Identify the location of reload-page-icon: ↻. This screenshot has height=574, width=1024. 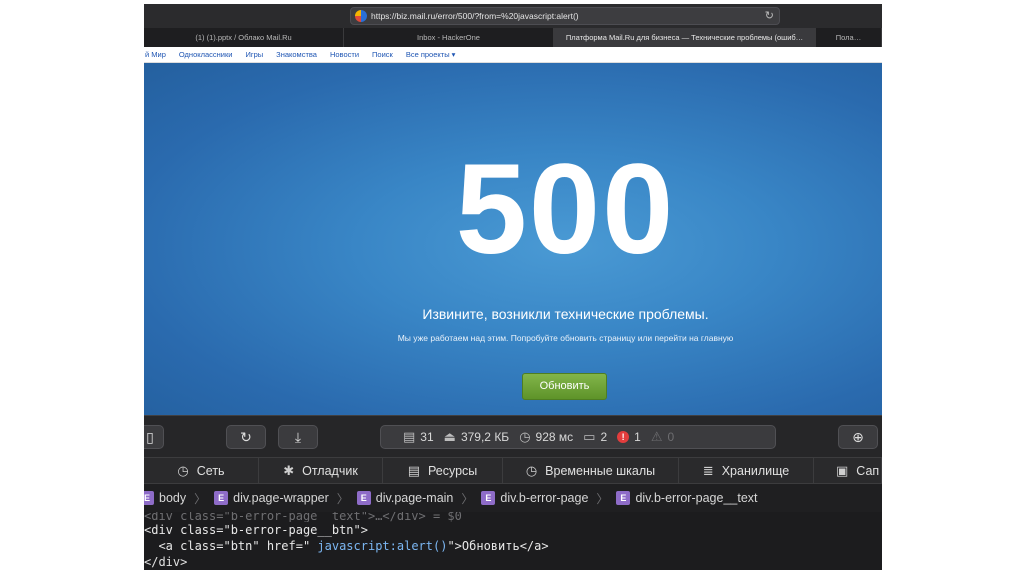
(246, 437).